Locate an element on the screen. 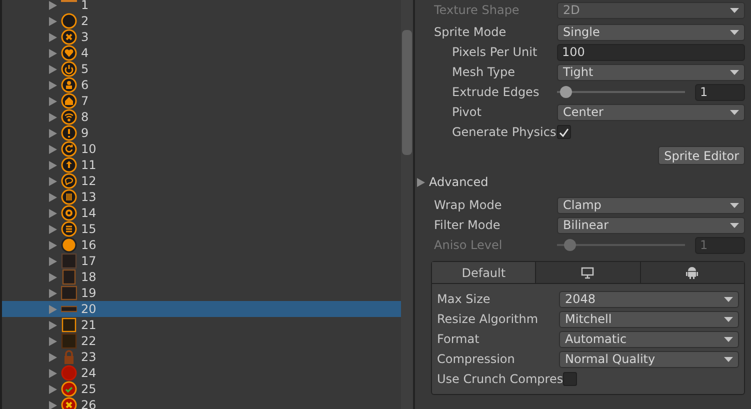 This screenshot has width=751, height=409. power-icon is located at coordinates (69, 69).